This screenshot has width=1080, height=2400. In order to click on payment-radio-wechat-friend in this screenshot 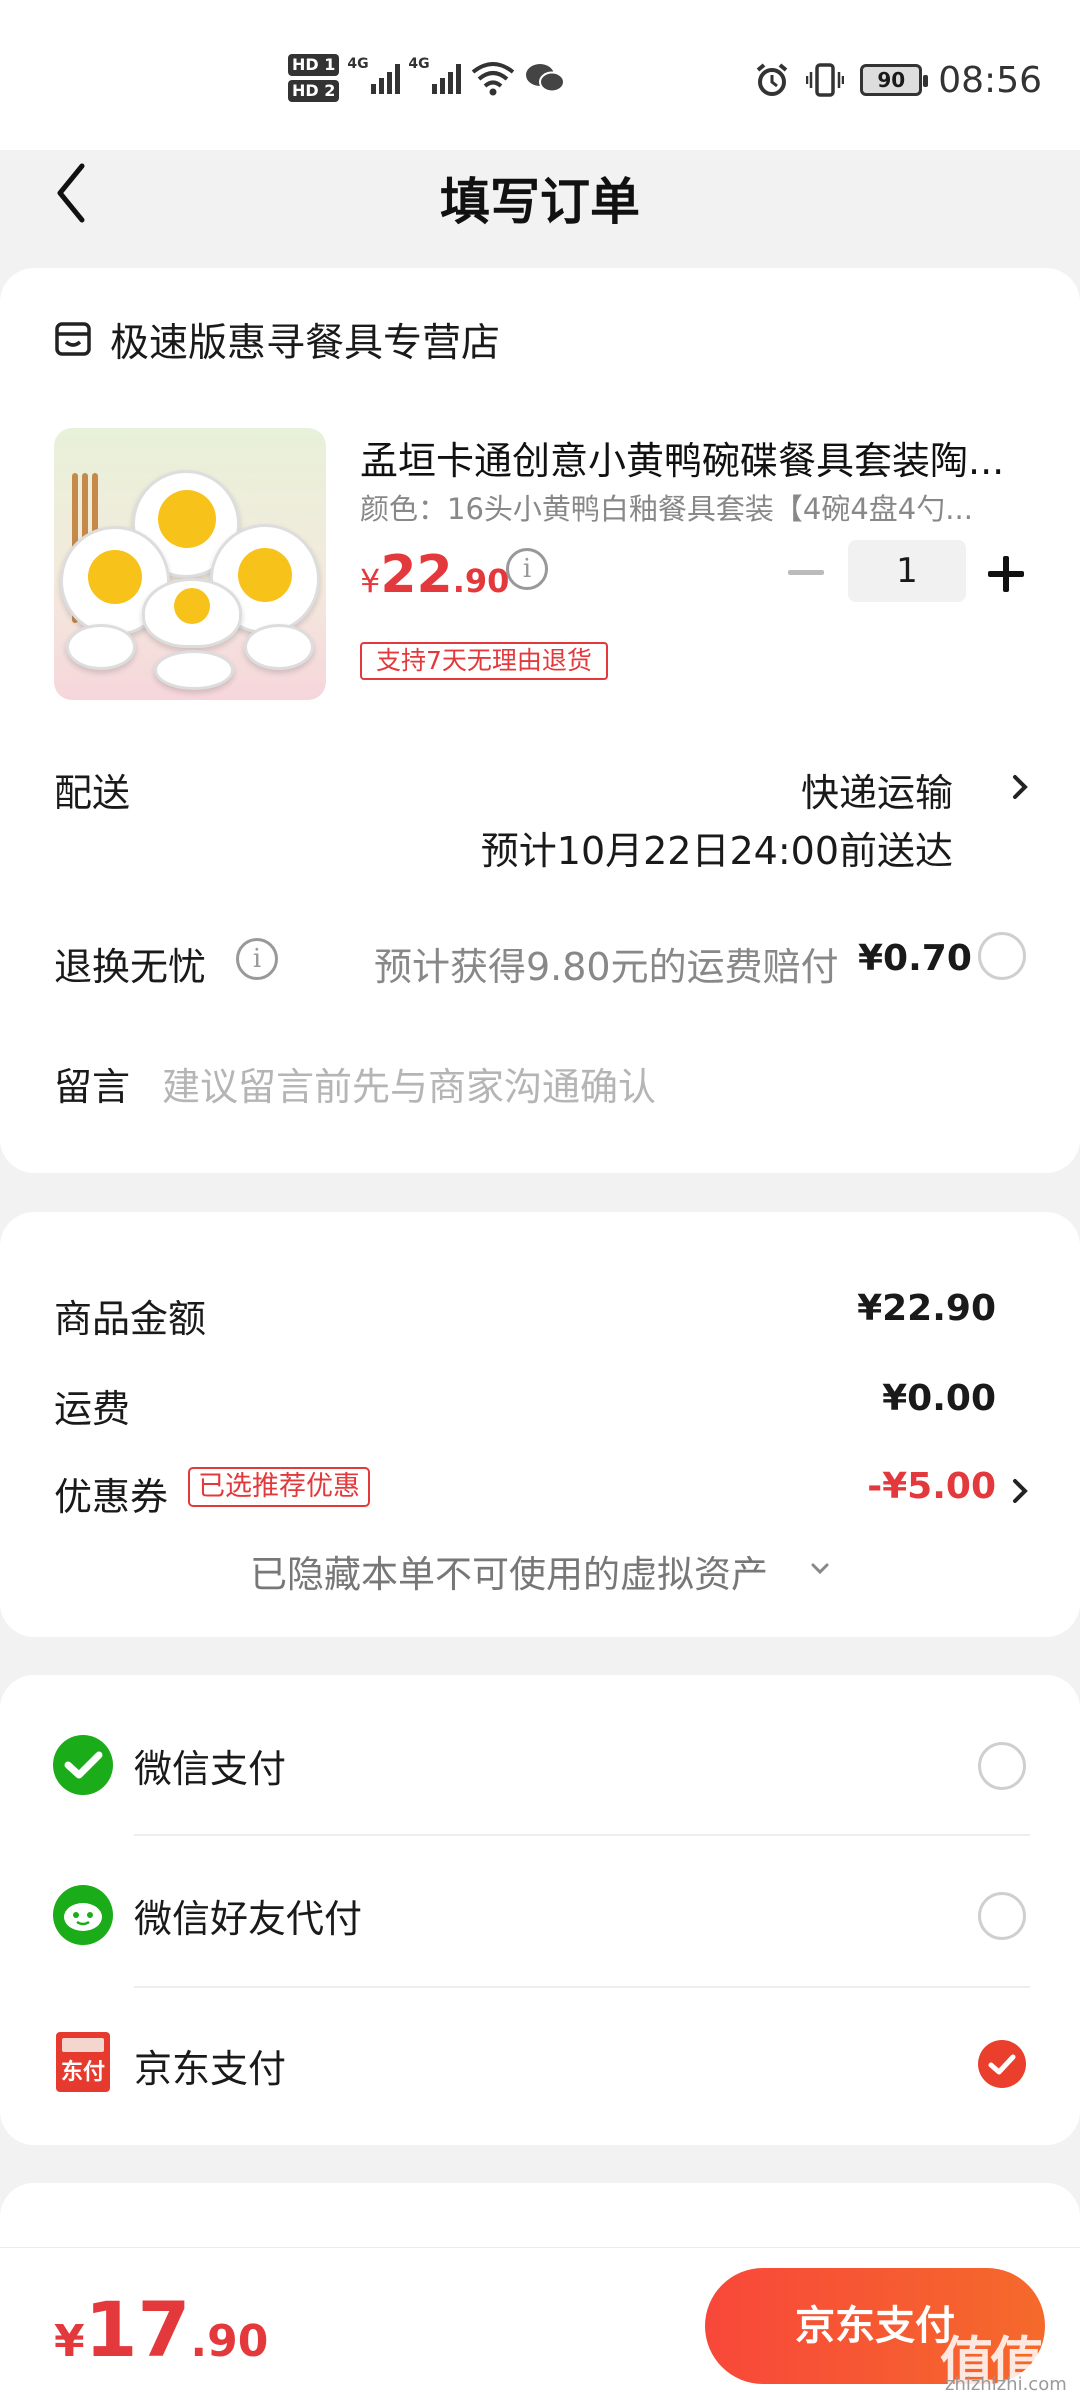, I will do `click(1002, 1916)`.